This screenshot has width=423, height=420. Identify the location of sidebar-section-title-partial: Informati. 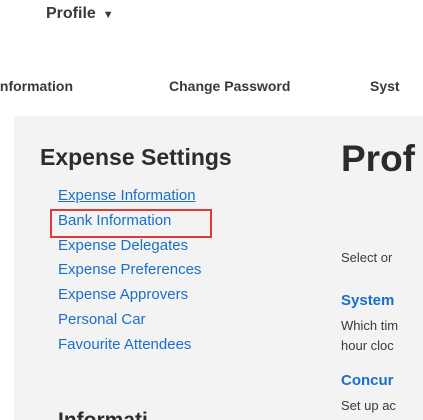
(103, 414).